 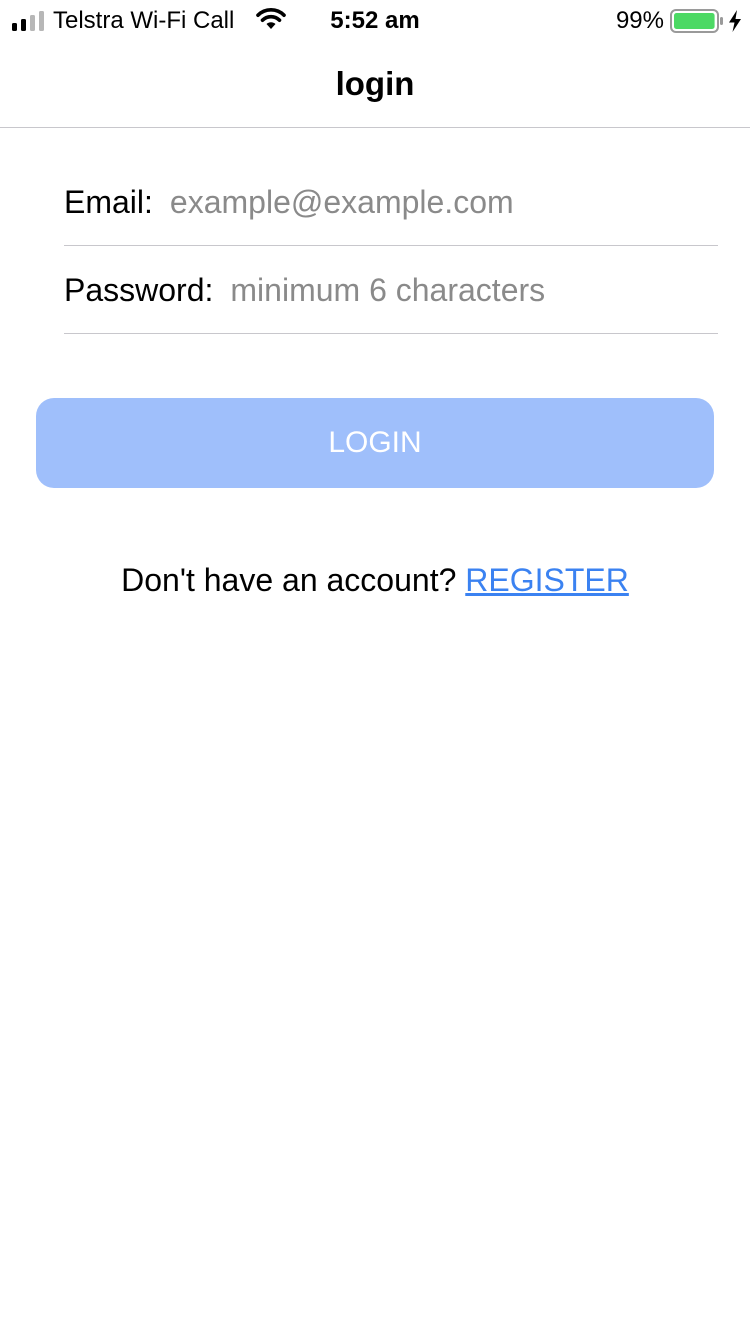 I want to click on register-prompt-text: Don't have an account?, so click(x=293, y=580).